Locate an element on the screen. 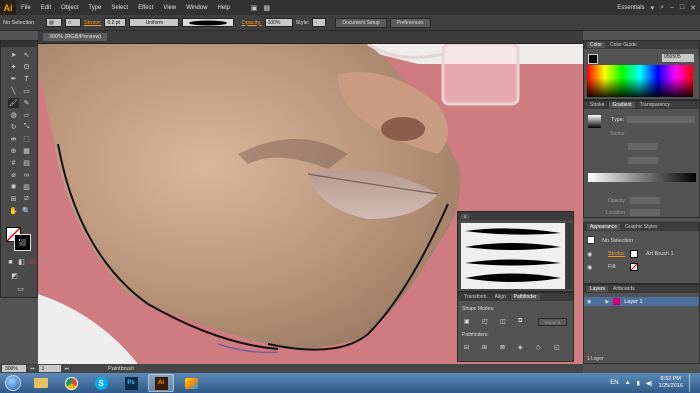  appearance-fill-swatch is located at coordinates (634, 267).